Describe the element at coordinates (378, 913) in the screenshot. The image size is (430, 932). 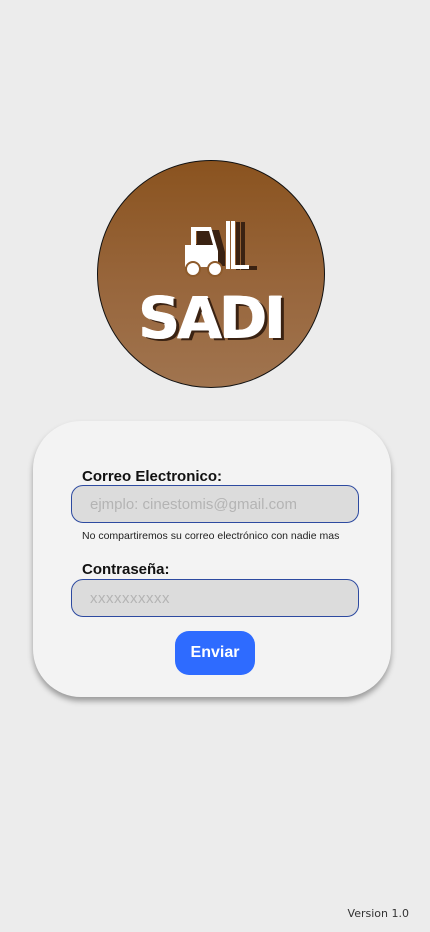
I see `version-text: Version 1.0` at that location.